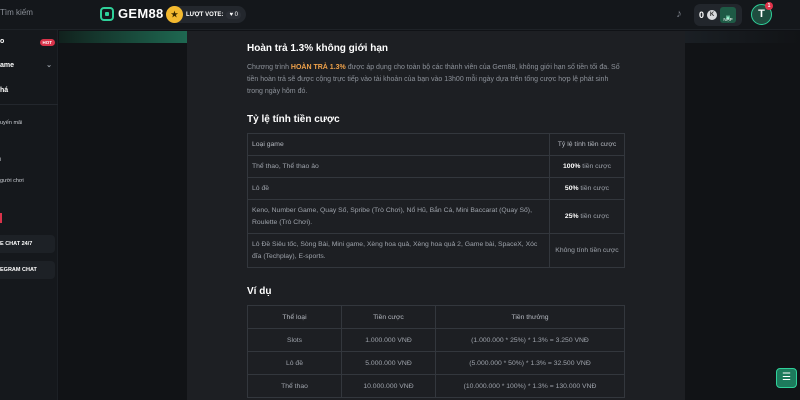 The width and height of the screenshot is (800, 400). Describe the element at coordinates (29, 123) in the screenshot. I see `sidebar-item-promotion: uyến mãi` at that location.